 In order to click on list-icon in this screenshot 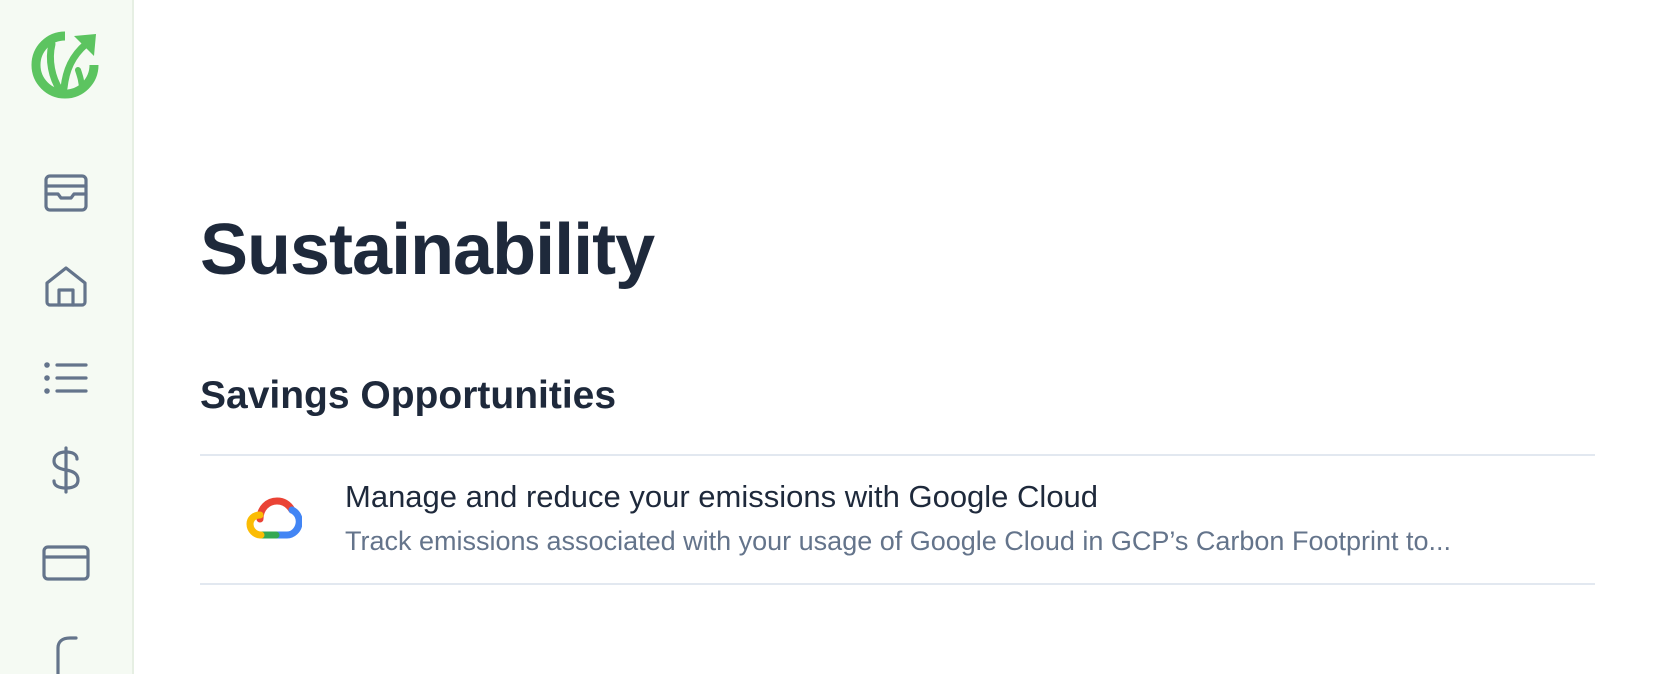, I will do `click(66, 378)`.